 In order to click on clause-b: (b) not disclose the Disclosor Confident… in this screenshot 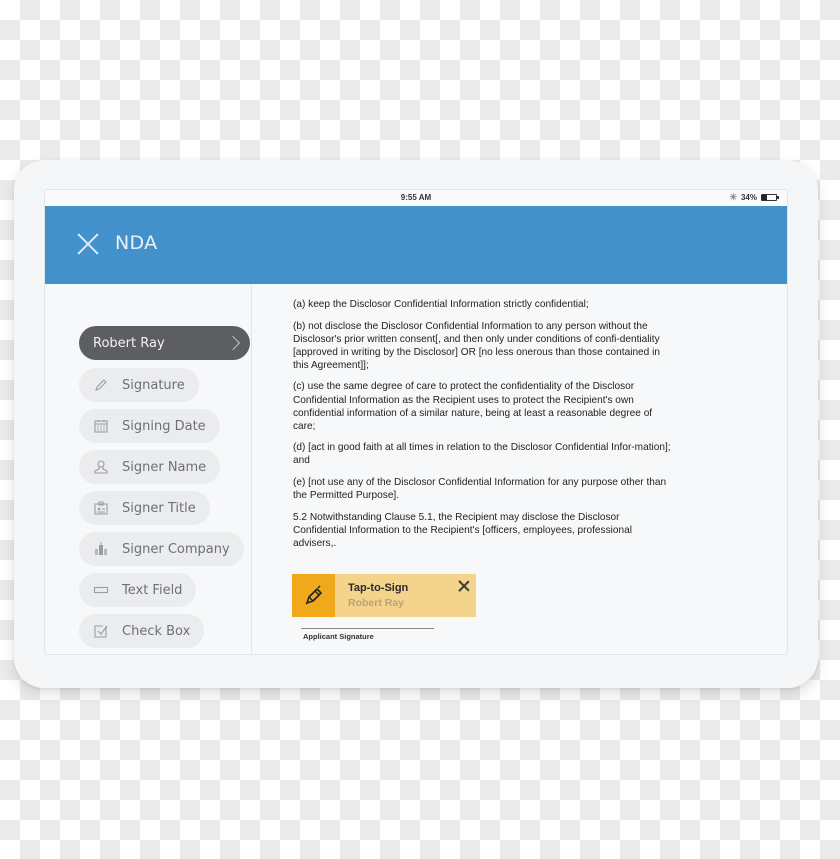, I will do `click(476, 345)`.